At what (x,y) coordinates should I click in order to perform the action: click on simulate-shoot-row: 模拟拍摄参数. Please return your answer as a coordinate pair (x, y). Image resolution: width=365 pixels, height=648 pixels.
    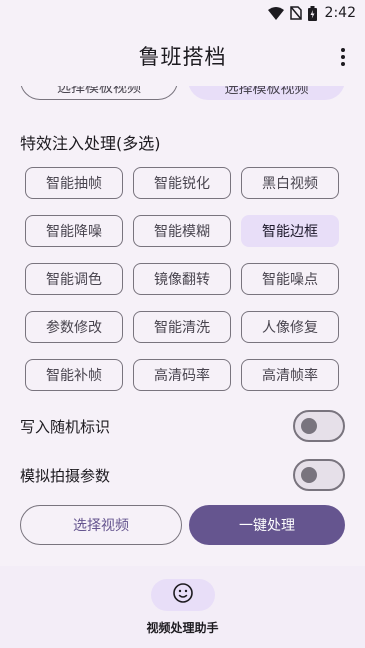
    Looking at the image, I should click on (182, 475).